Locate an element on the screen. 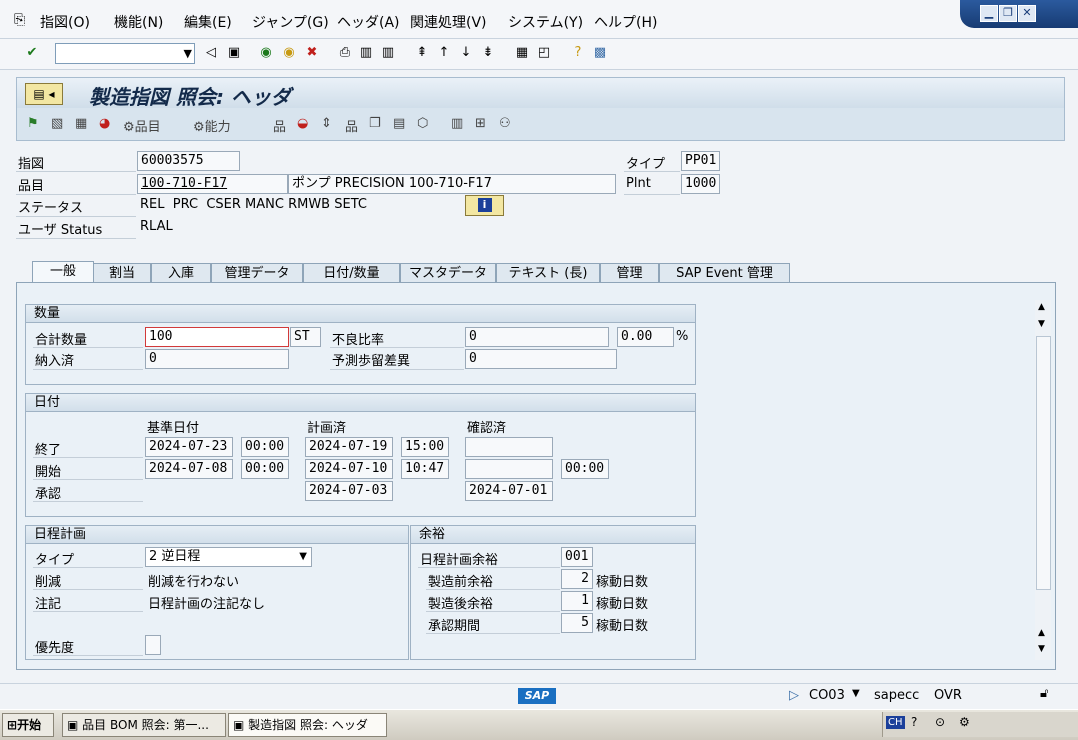 The height and width of the screenshot is (740, 1078). table-icon: ▥ is located at coordinates (457, 123).